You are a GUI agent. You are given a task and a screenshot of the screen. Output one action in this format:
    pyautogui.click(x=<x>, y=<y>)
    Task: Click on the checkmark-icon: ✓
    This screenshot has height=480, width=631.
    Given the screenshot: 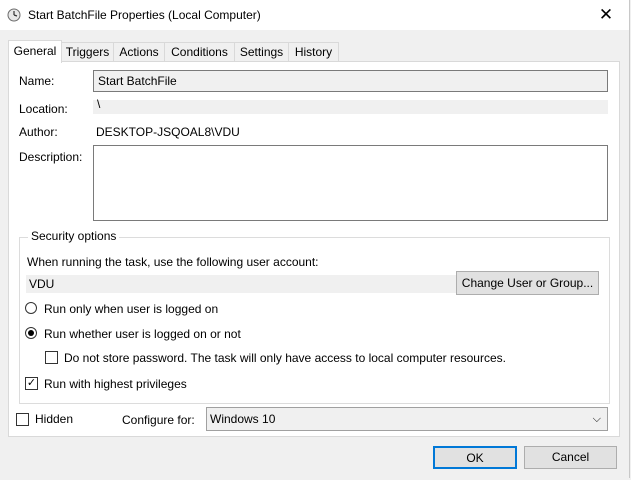 What is the action you would take?
    pyautogui.click(x=31, y=383)
    